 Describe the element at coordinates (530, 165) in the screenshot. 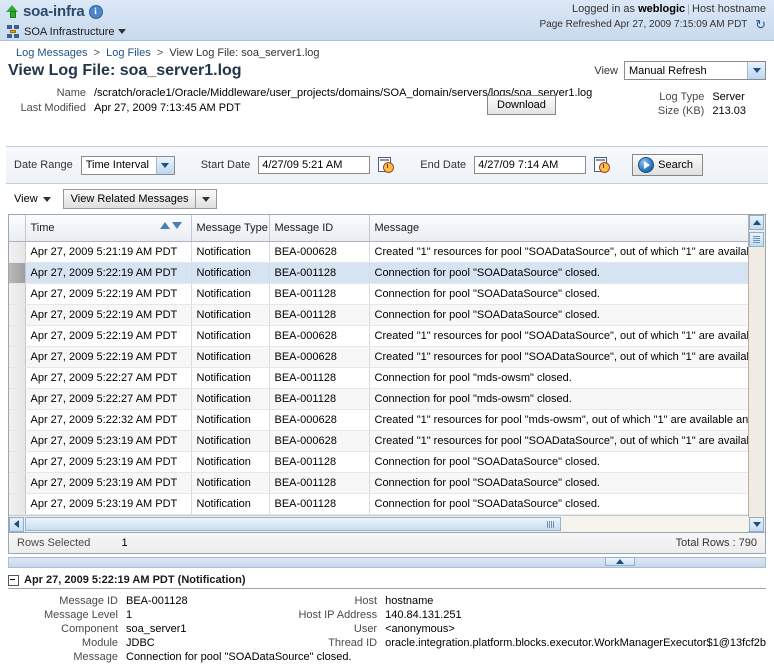

I see `end-date-input` at that location.